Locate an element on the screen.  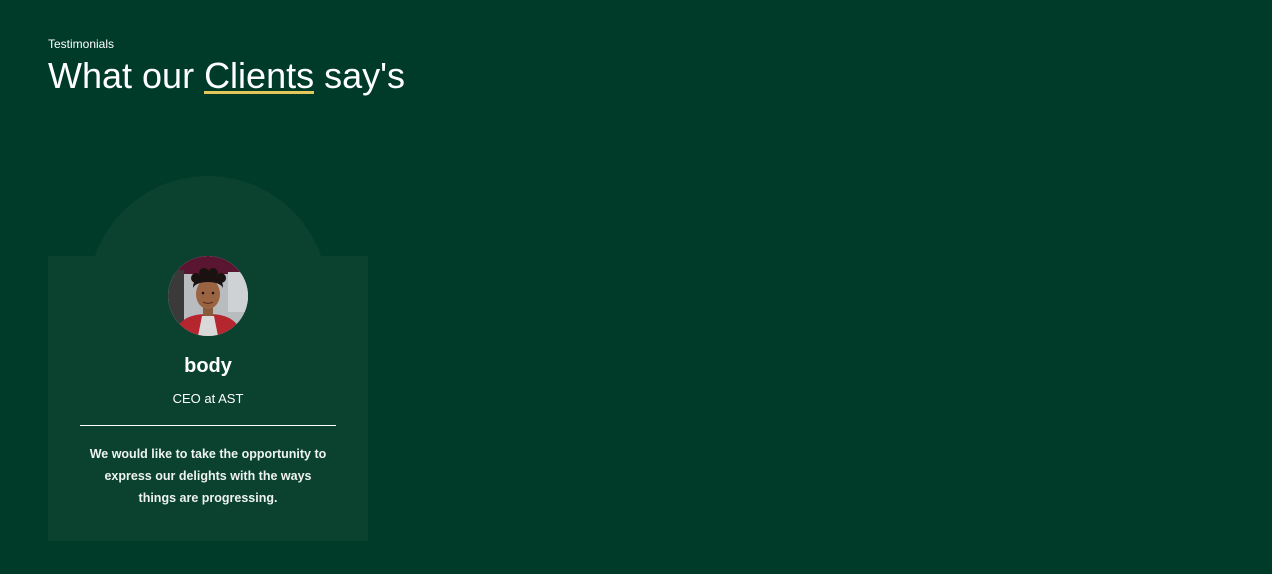
section-eyebrow: Testimonials is located at coordinates (81, 44).